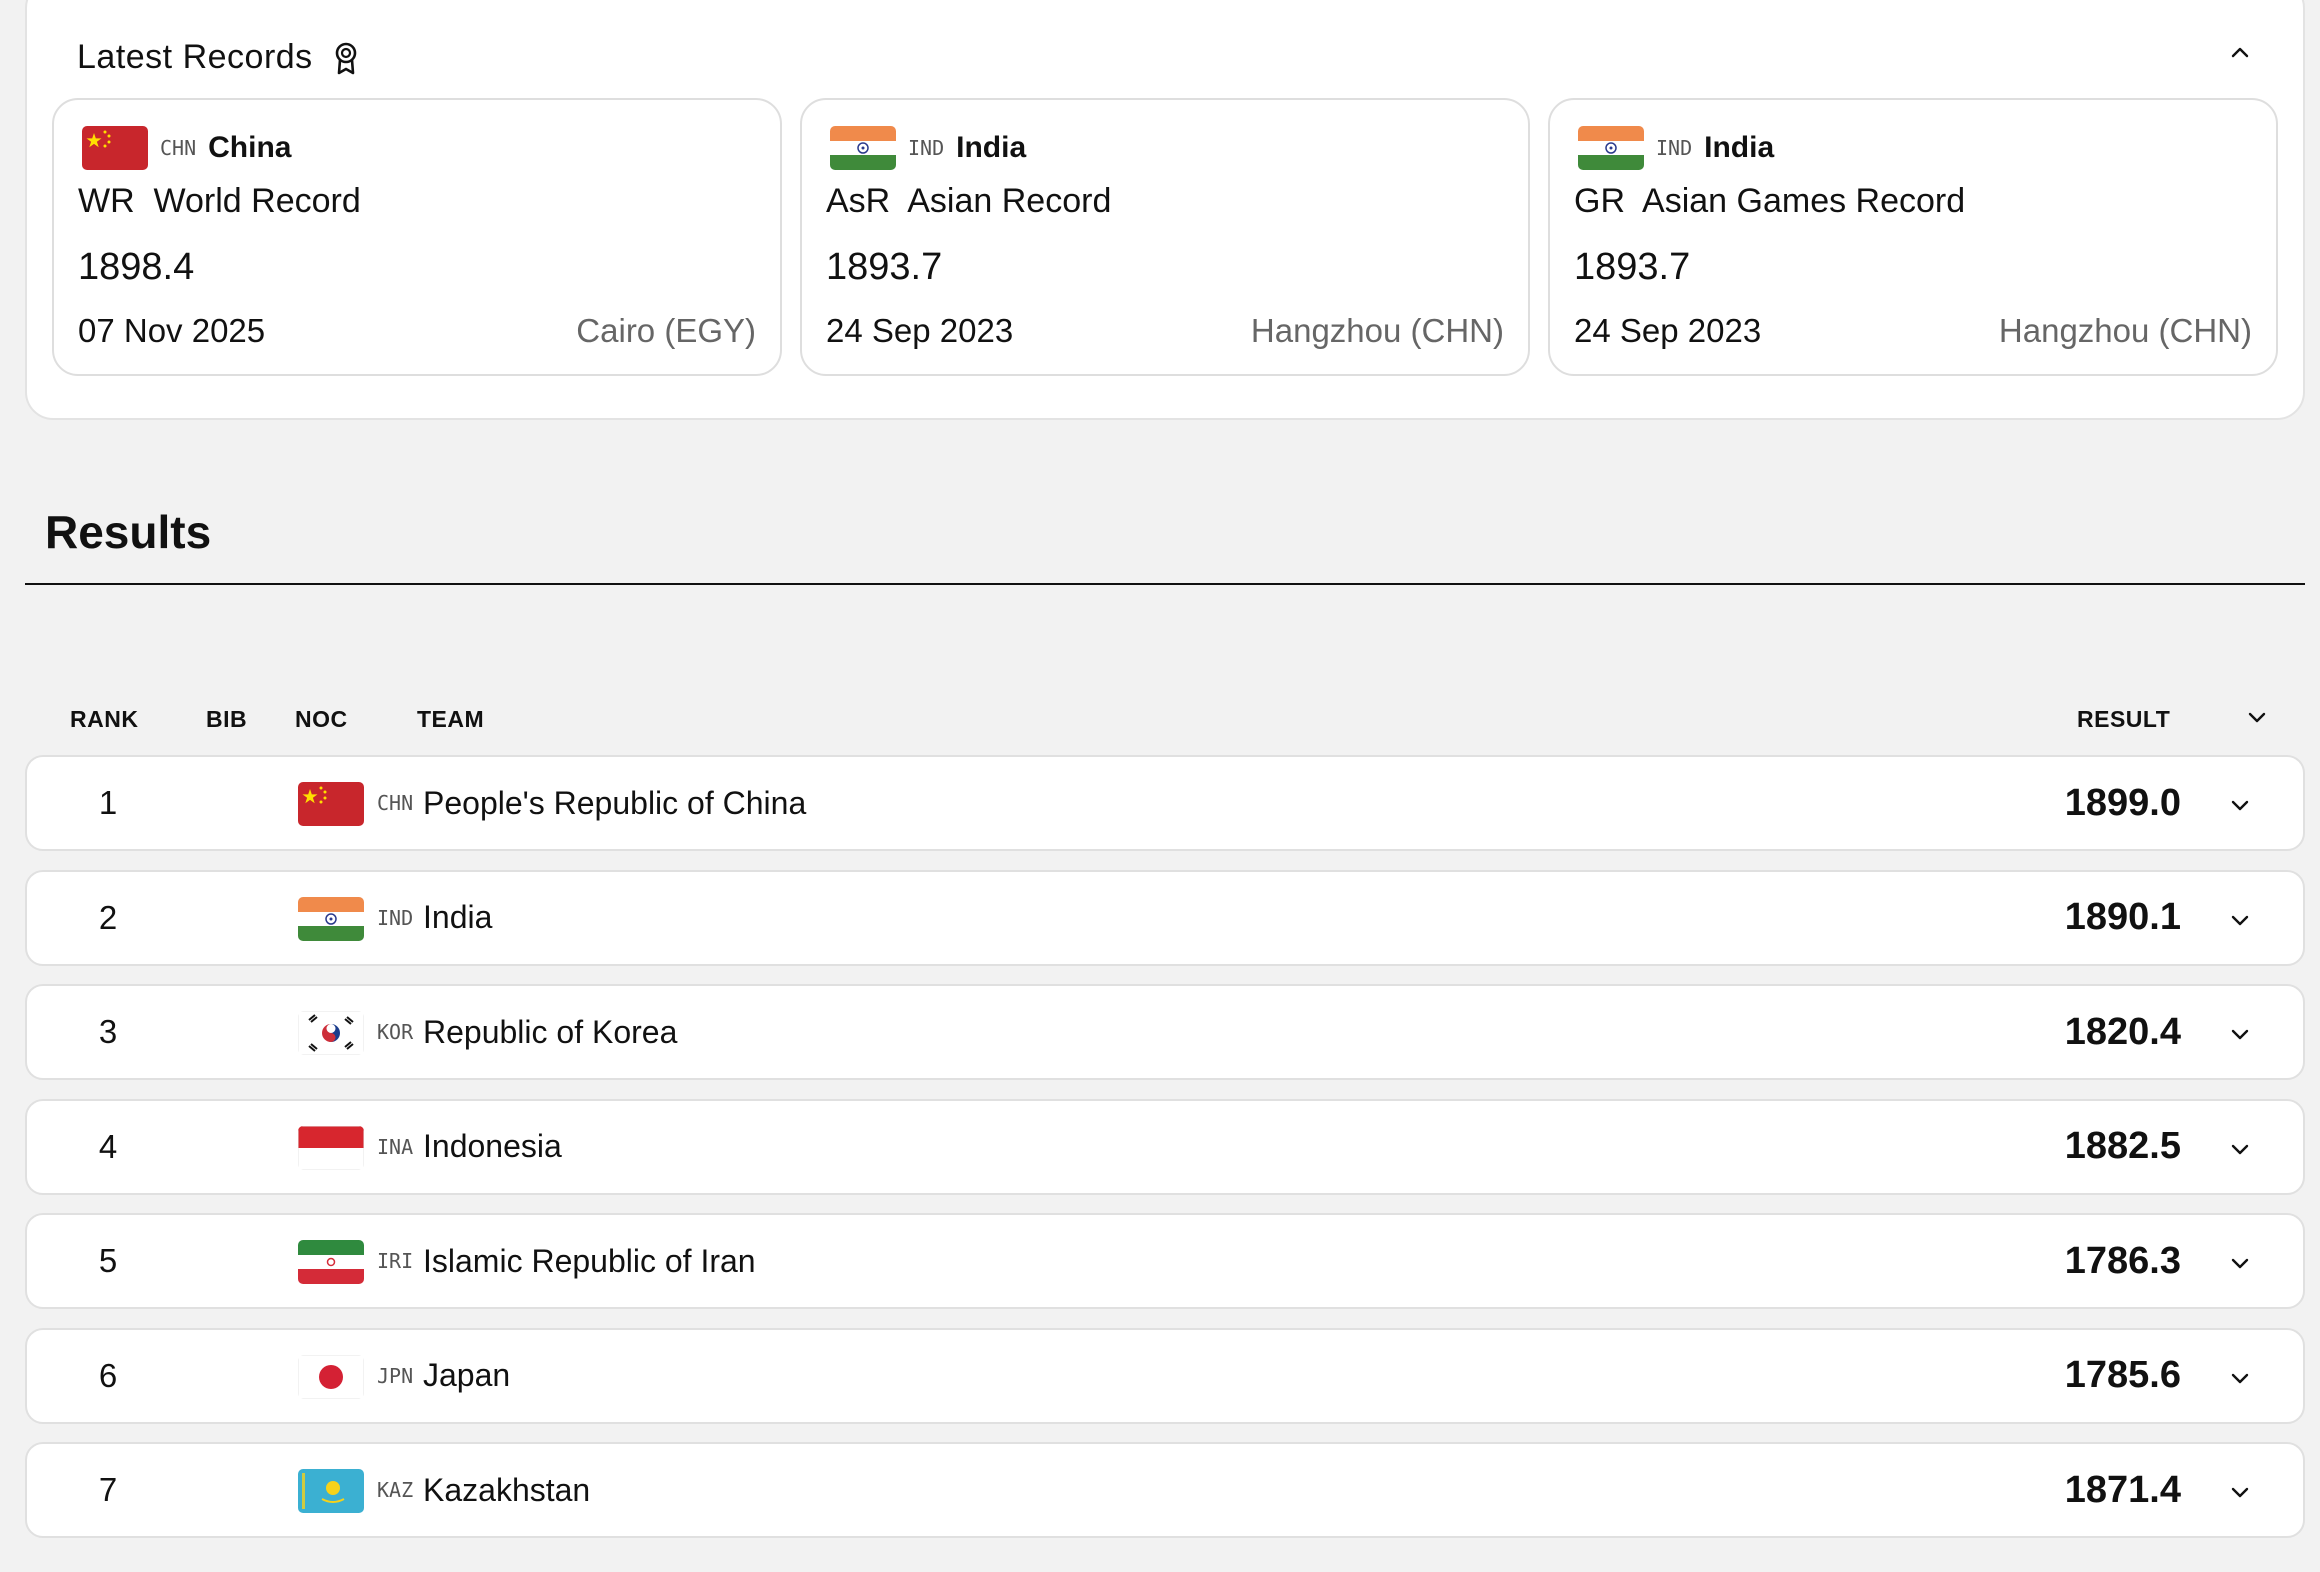  Describe the element at coordinates (195, 57) in the screenshot. I see `latest-records-title: Latest Records` at that location.